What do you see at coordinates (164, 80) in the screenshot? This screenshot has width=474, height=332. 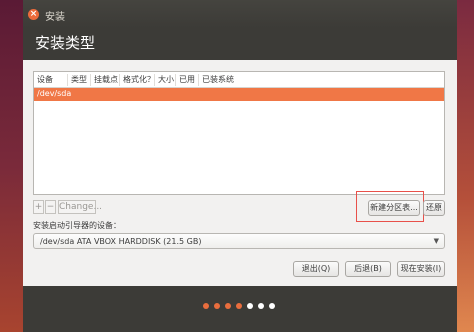 I see `column-header-size: 大小` at bounding box center [164, 80].